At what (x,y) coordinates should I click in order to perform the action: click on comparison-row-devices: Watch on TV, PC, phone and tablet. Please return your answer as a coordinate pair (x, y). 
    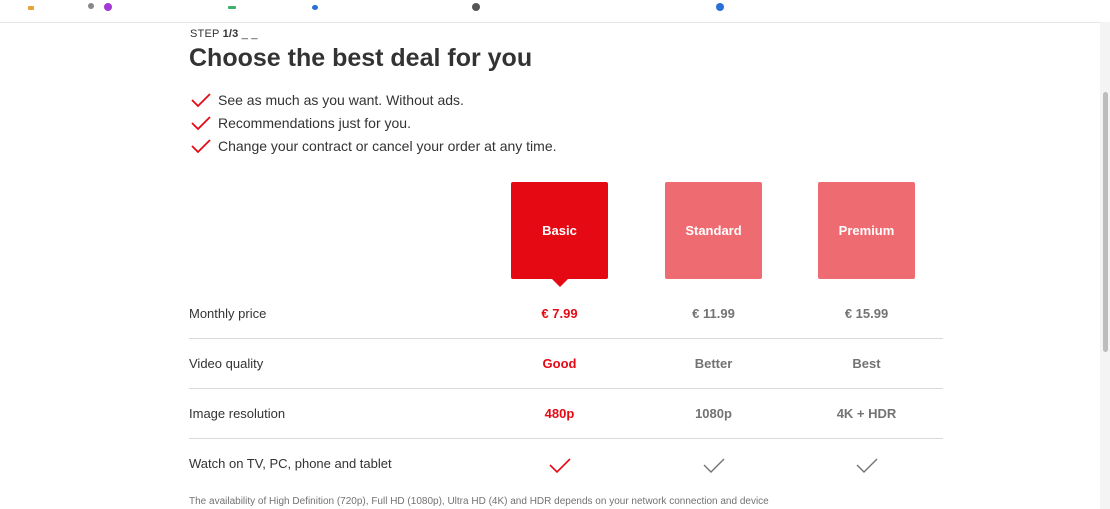
    Looking at the image, I should click on (566, 463).